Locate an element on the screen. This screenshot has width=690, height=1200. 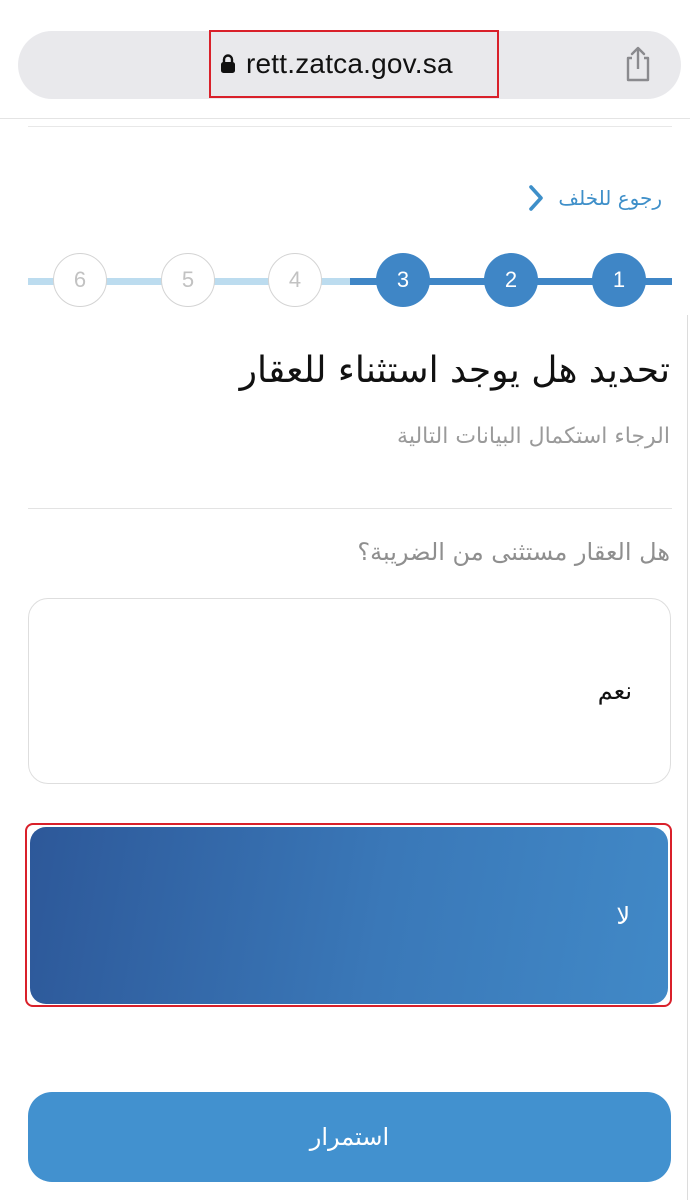
back-link-label: رجوع للخلف is located at coordinates (610, 198).